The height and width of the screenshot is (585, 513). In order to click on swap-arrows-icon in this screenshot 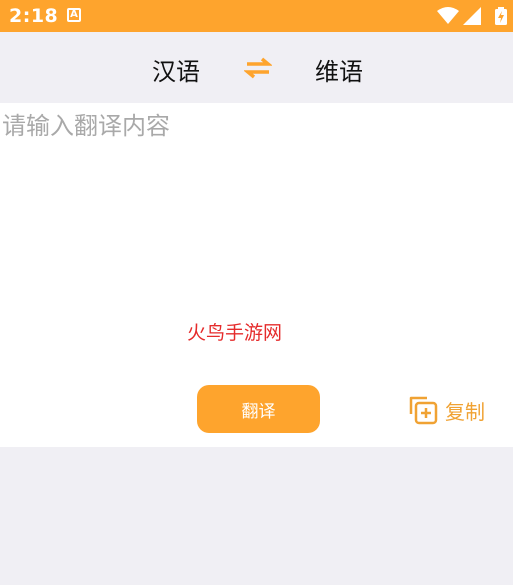, I will do `click(258, 68)`.